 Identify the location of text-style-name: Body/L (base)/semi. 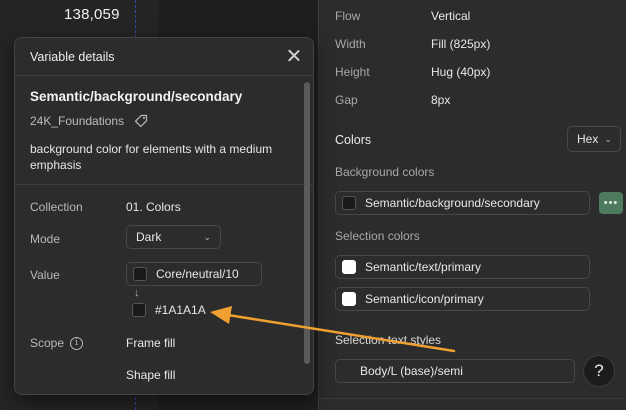
(411, 371).